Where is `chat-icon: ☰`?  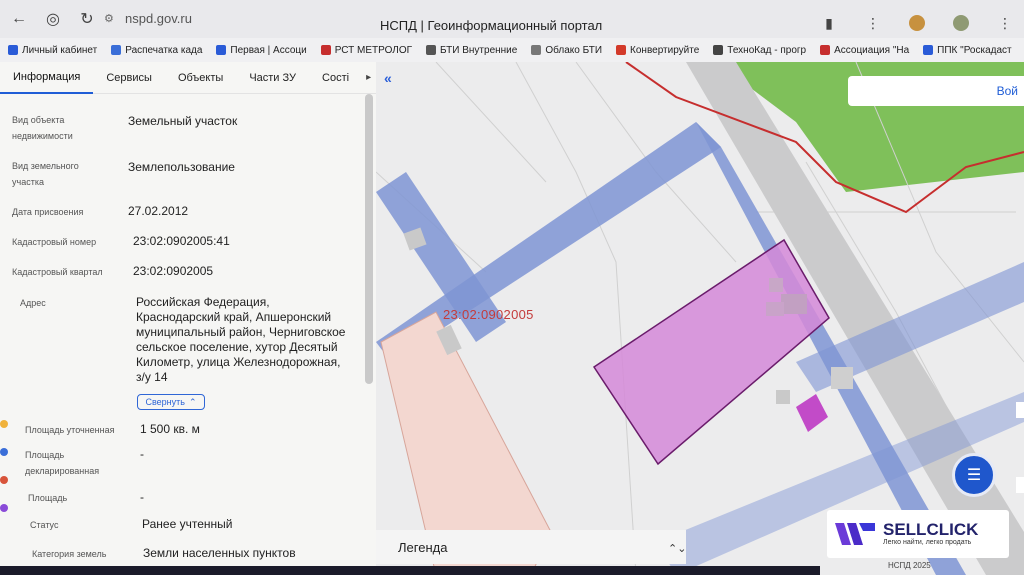
chat-icon: ☰ is located at coordinates (974, 475).